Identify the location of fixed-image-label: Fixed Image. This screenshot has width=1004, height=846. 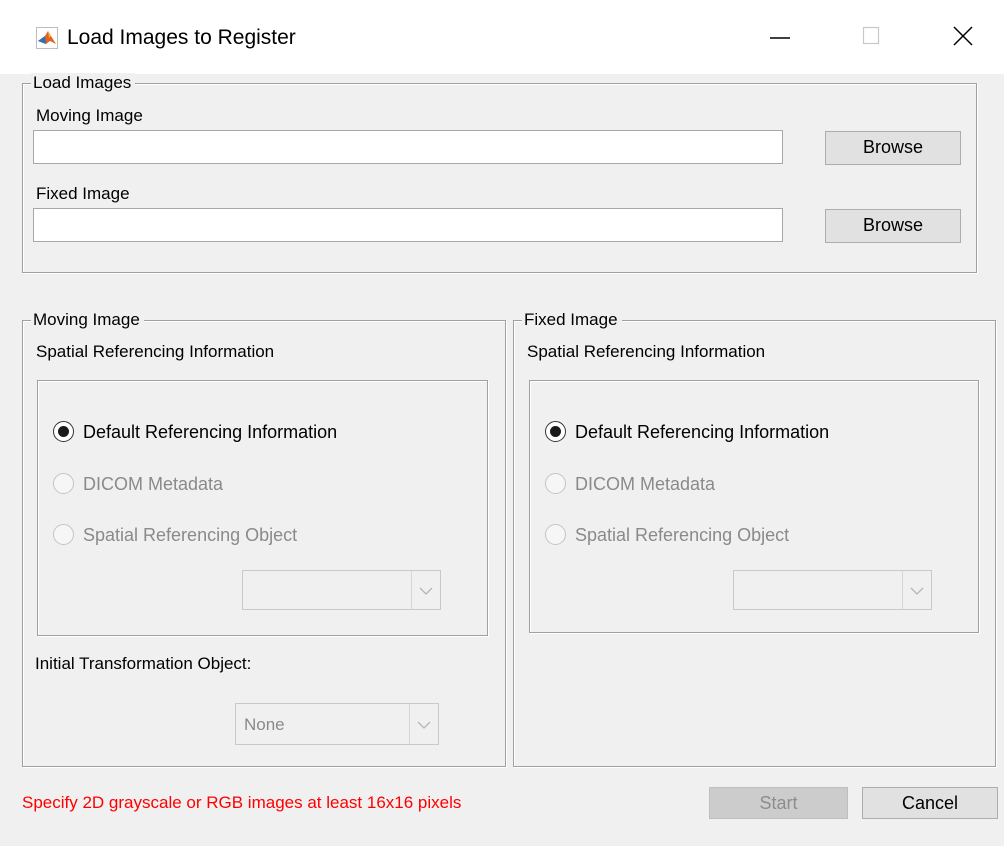
(83, 193).